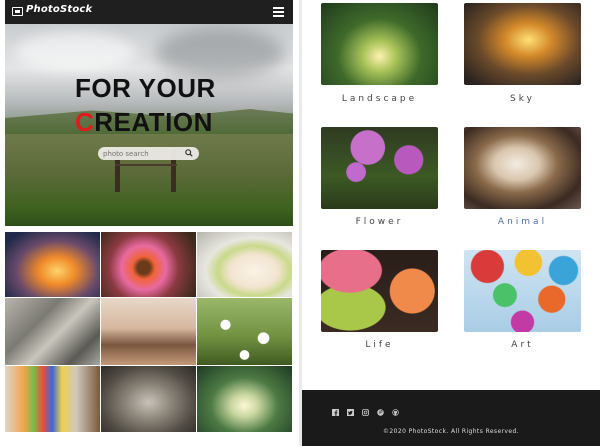  I want to click on gallery-photo-daisies, so click(244, 331).